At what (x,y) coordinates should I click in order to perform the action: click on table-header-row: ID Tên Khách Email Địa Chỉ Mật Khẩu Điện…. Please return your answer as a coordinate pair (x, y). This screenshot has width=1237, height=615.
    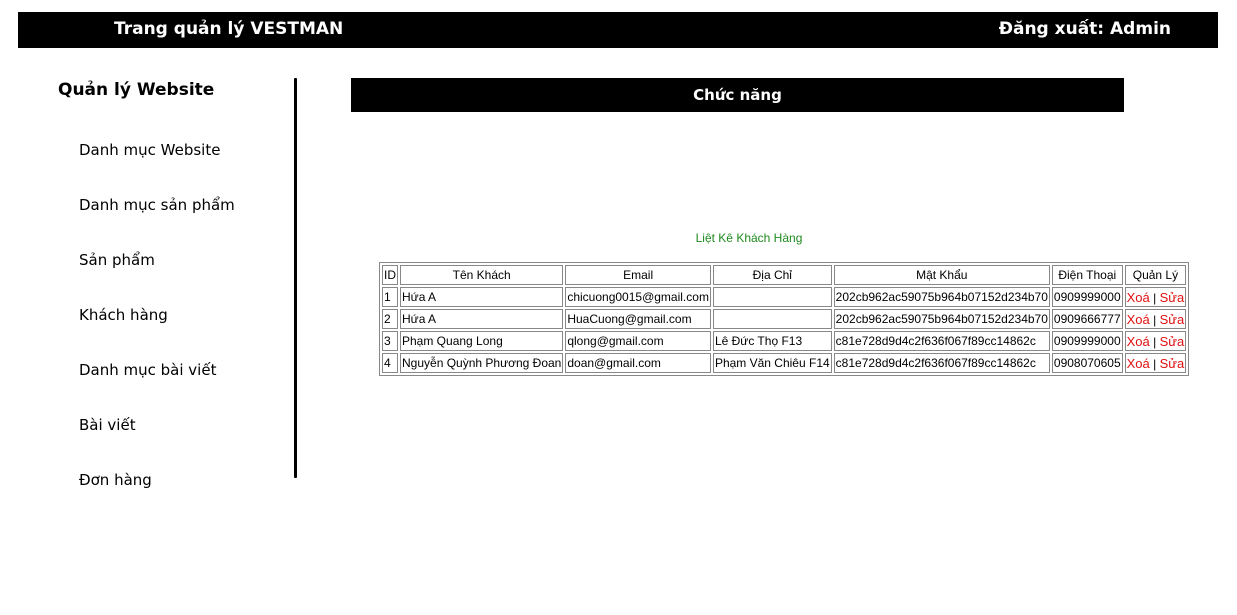
    Looking at the image, I should click on (784, 275).